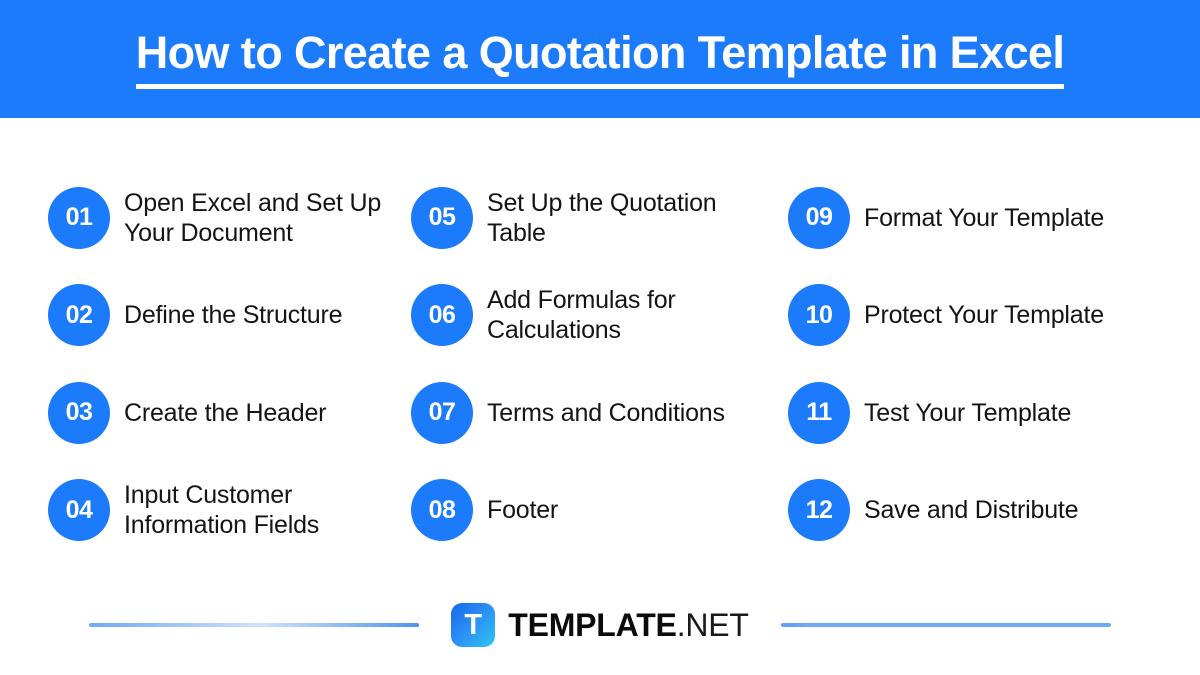 This screenshot has height=675, width=1200. I want to click on step-label: Set Up the Quotation Table, so click(602, 217).